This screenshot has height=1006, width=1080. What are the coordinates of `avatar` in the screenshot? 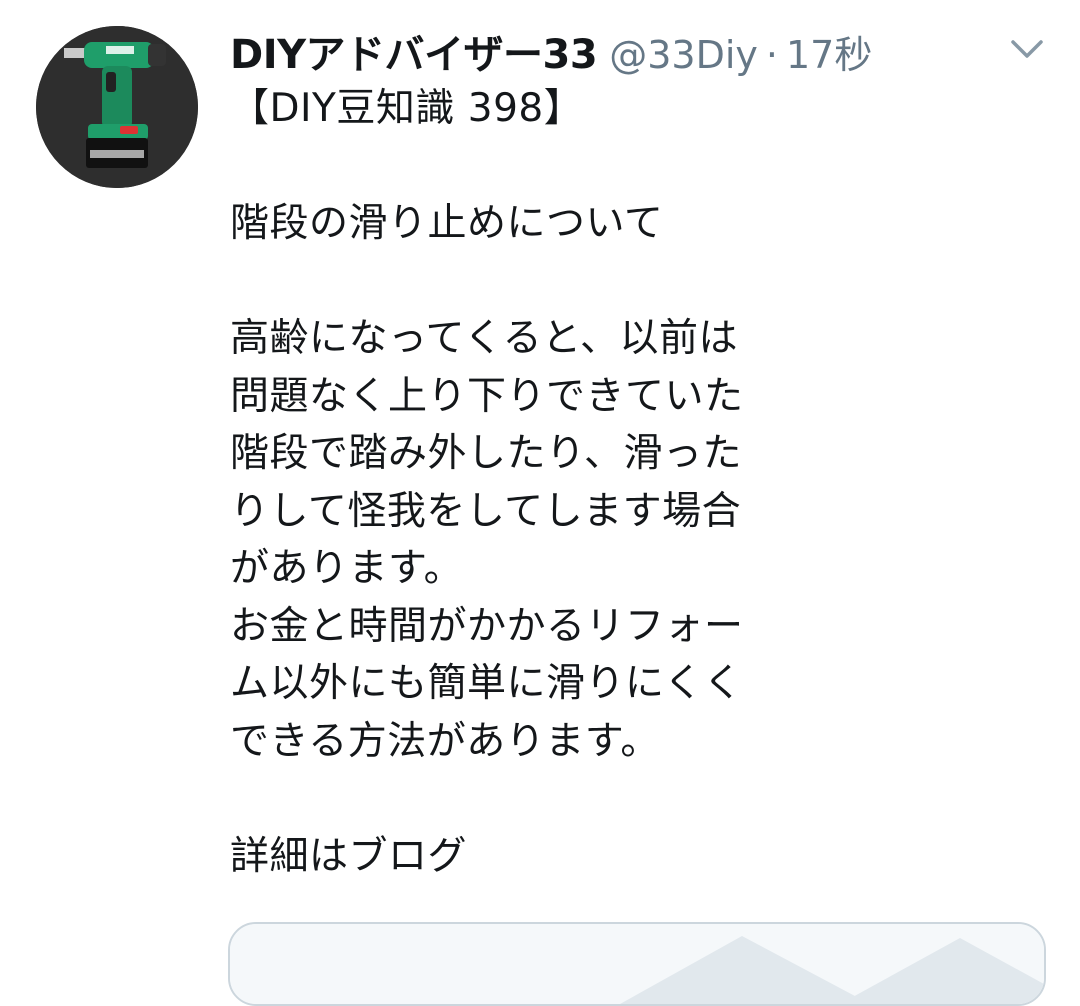 It's located at (117, 107).